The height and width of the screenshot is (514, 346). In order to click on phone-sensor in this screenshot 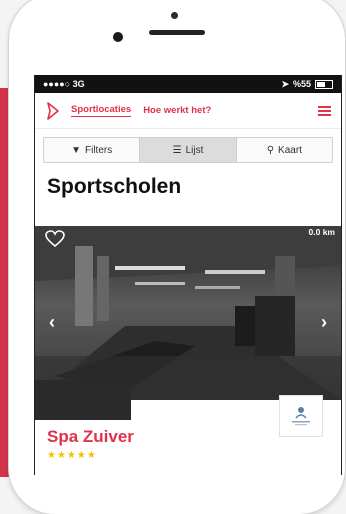, I will do `click(174, 15)`.